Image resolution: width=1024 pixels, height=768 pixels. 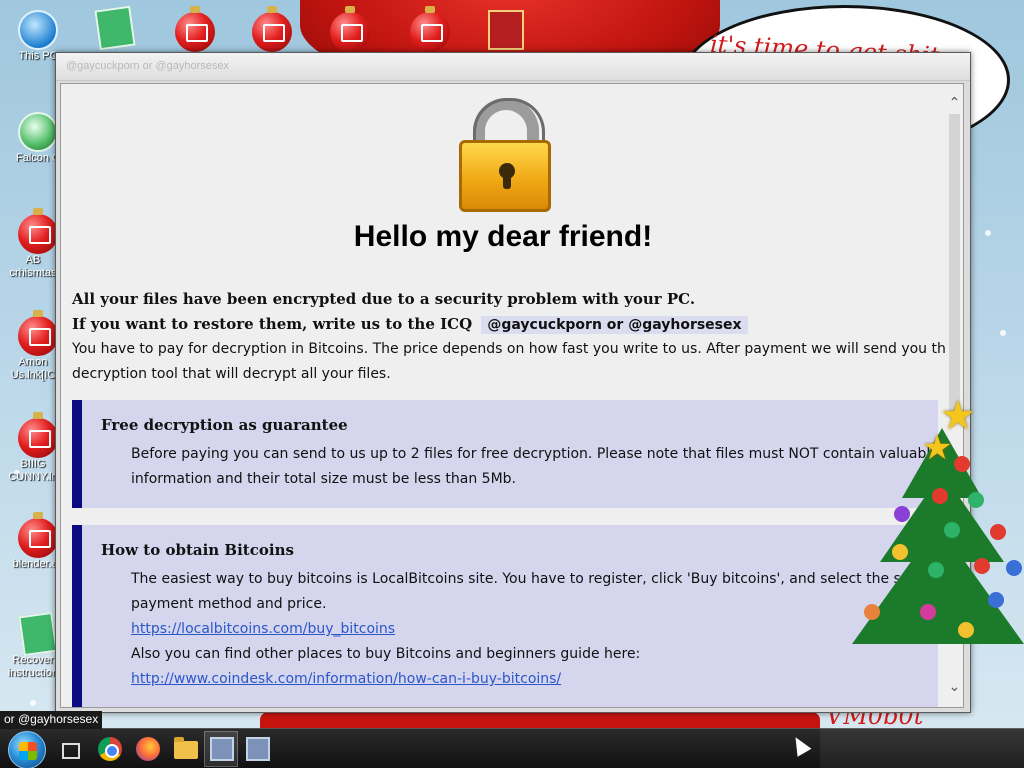 I want to click on folder-icon, so click(x=186, y=748).